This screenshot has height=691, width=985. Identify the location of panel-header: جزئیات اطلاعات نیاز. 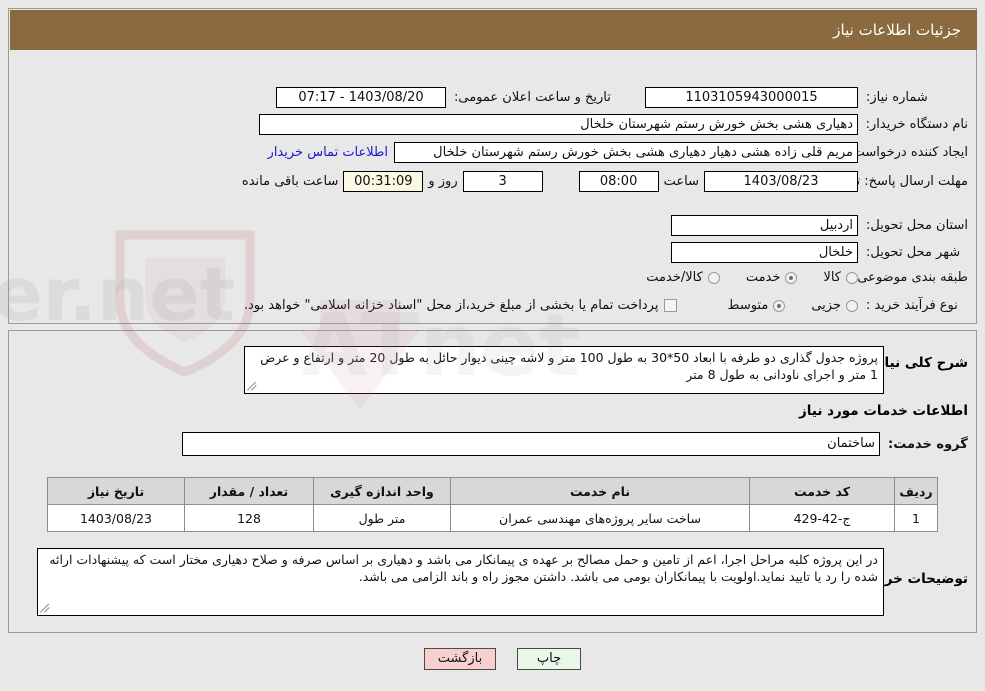
(493, 30).